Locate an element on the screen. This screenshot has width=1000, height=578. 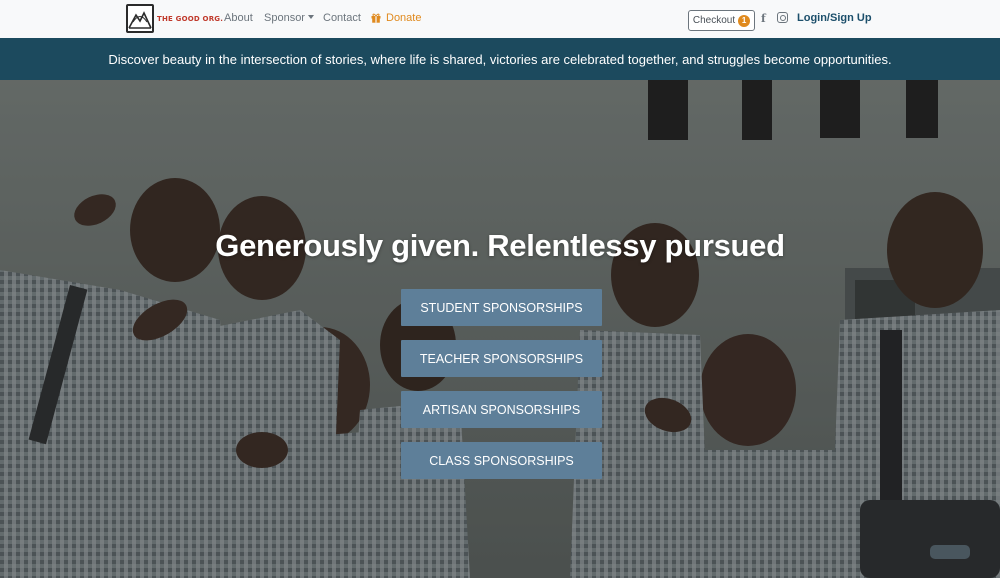
artisan-sponsorships-button: ARTISAN SPONSORSHIPS is located at coordinates (501, 409).